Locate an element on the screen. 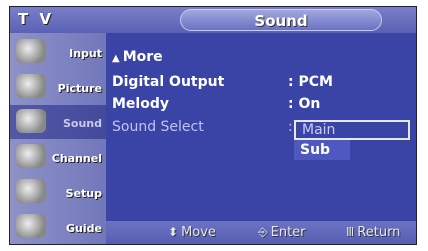 This screenshot has height=251, width=428. row-value: : is located at coordinates (290, 127).